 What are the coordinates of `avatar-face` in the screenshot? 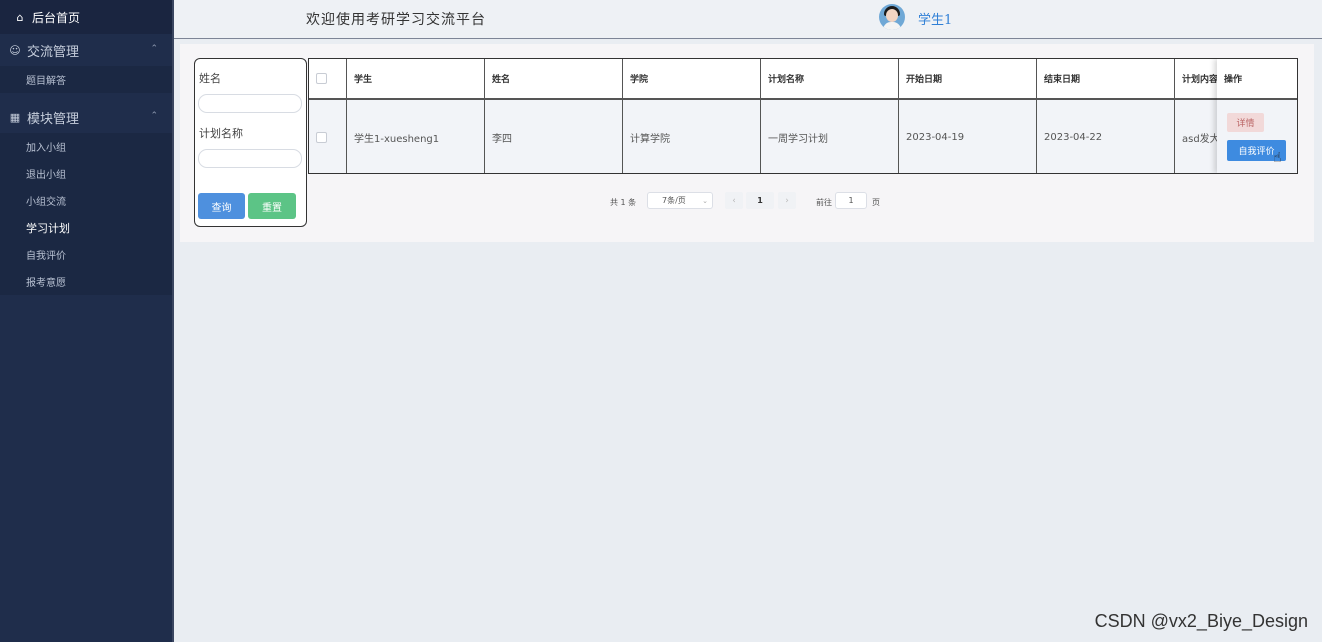 It's located at (892, 15).